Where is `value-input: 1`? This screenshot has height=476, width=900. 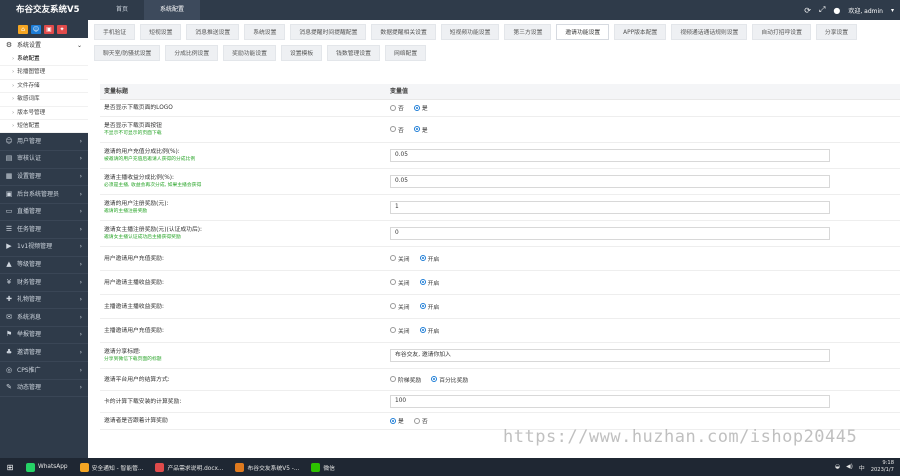
value-input: 1 is located at coordinates (610, 207).